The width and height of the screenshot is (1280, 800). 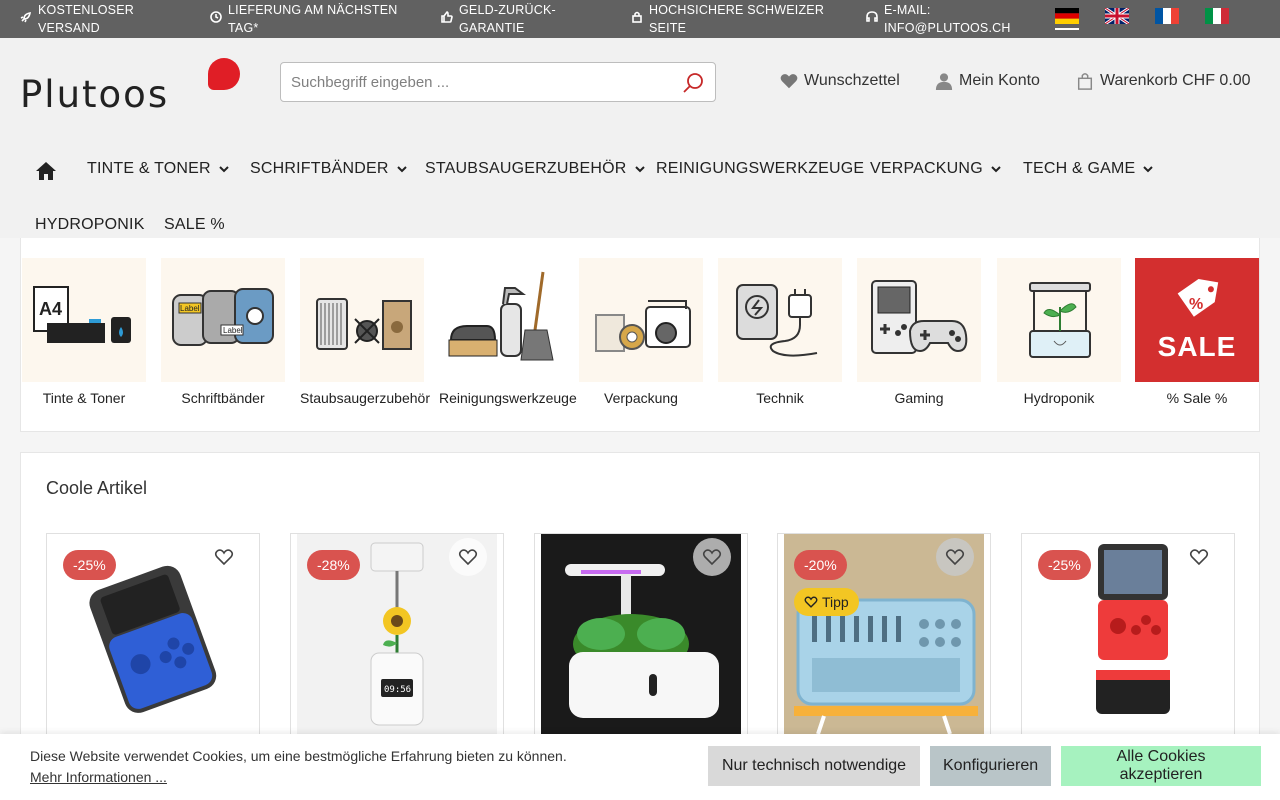 What do you see at coordinates (508, 398) in the screenshot?
I see `category-label: Reinigungswerkzeuge` at bounding box center [508, 398].